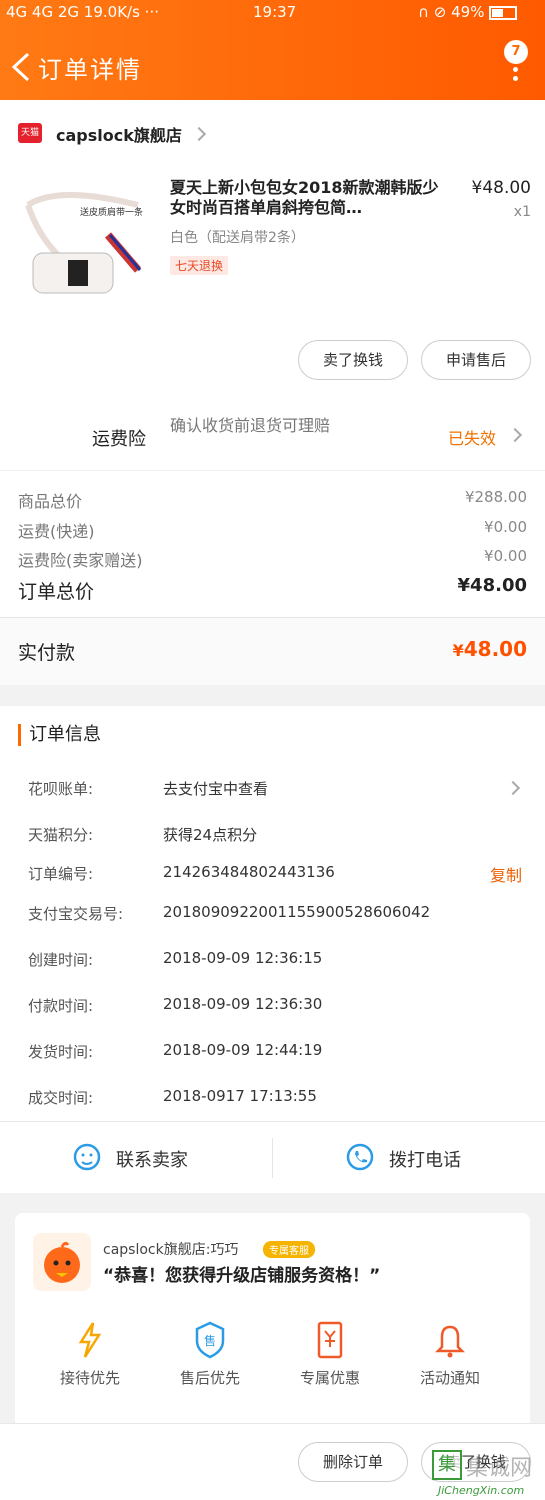 Image resolution: width=545 pixels, height=1500 pixels. I want to click on title-bar: 订单详情 7, so click(272, 65).